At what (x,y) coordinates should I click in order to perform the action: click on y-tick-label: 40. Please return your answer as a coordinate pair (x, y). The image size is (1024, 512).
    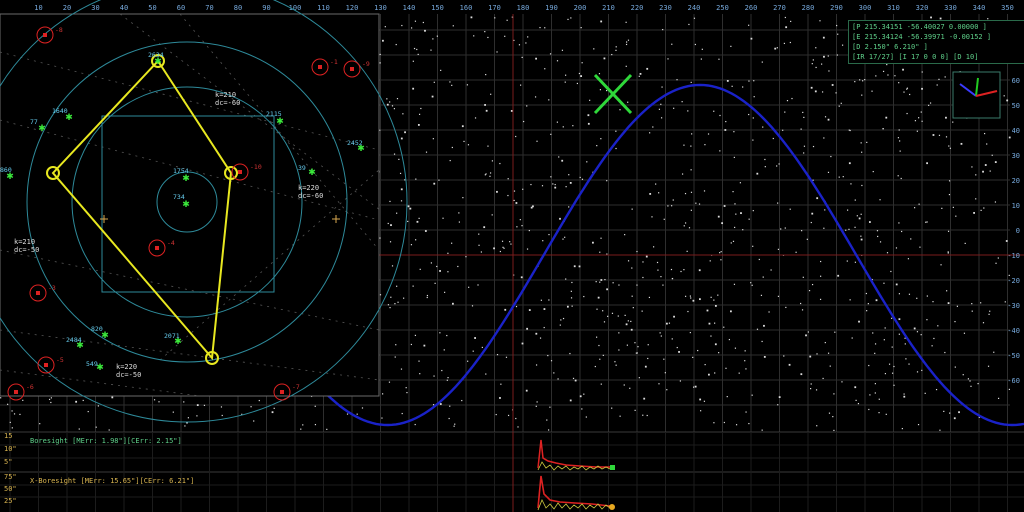
    Looking at the image, I should click on (1016, 131).